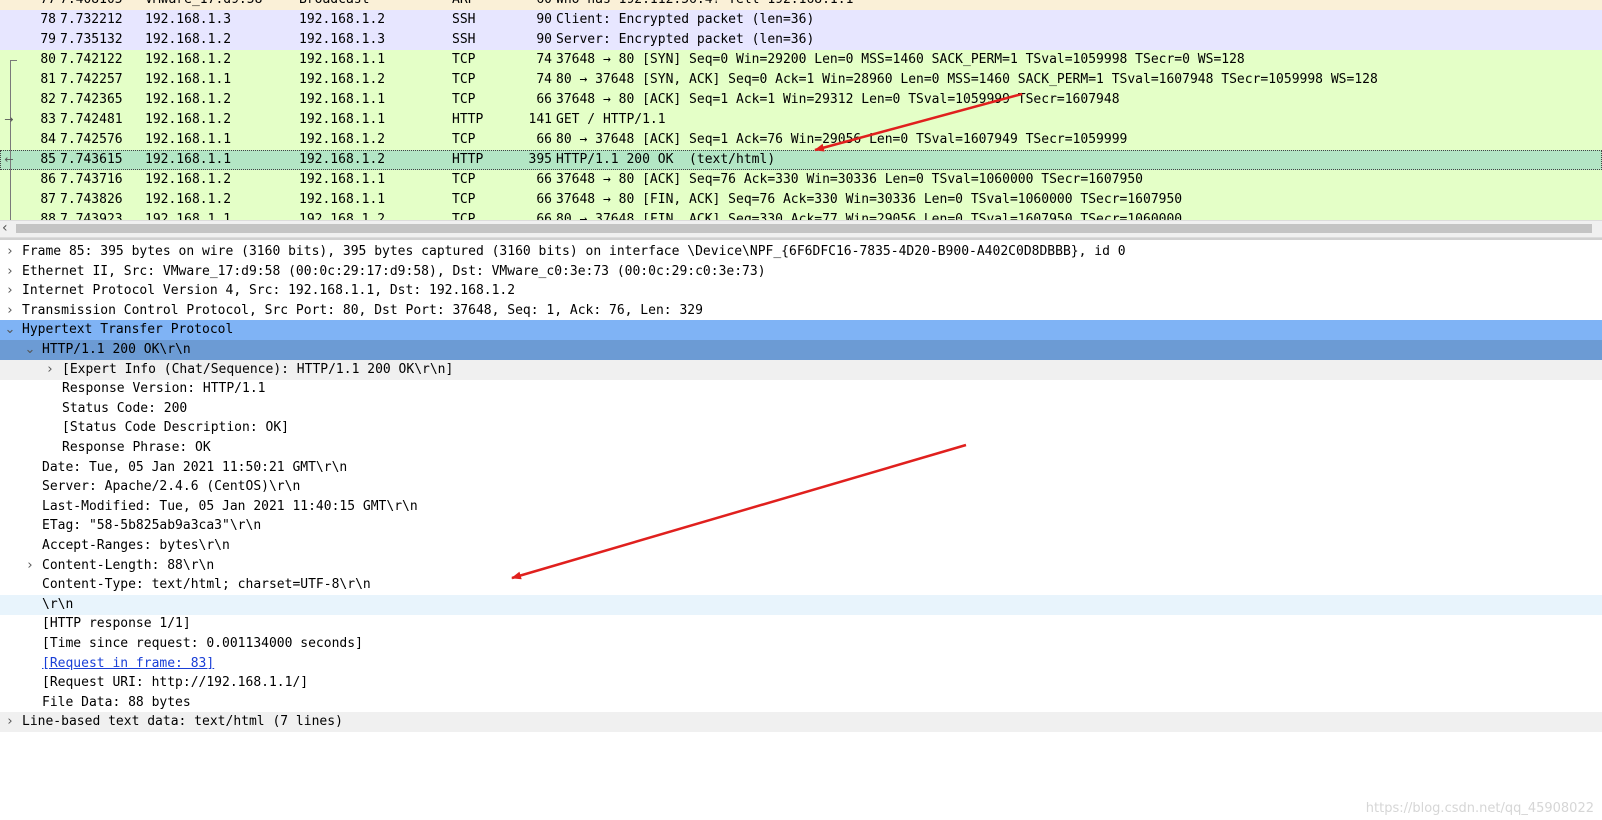 This screenshot has height=820, width=1602. I want to click on detail-row: Response Version: HTTP/1.1, so click(801, 389).